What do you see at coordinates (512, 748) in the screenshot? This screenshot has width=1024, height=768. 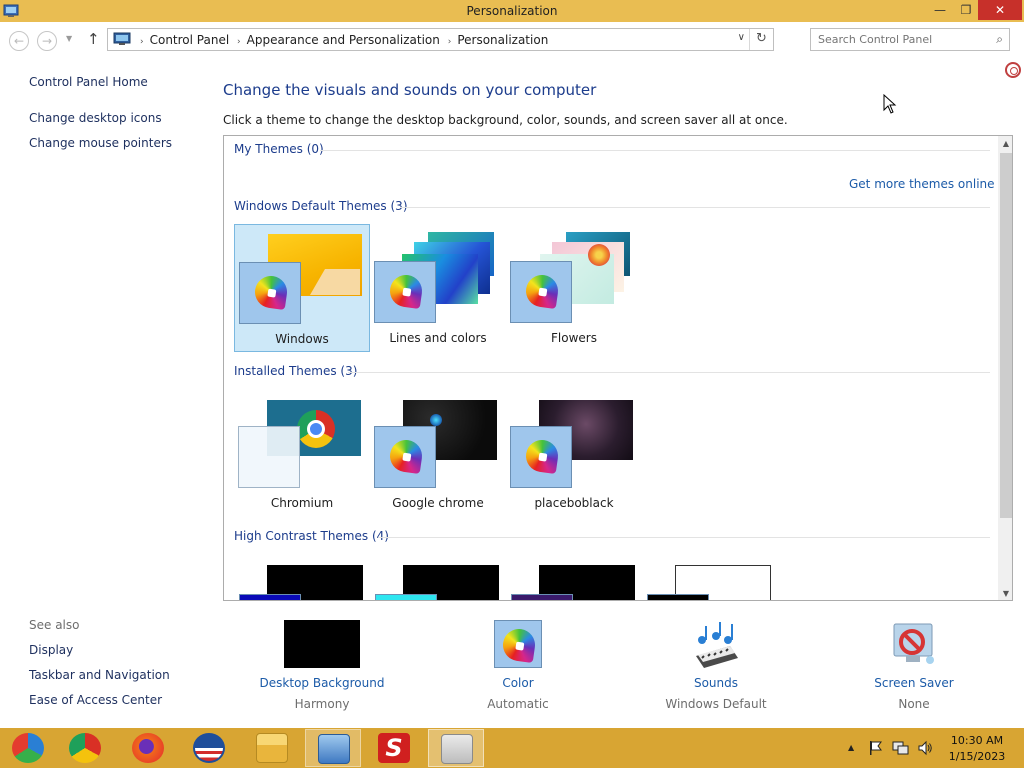 I see `taskbar: S ▲ 10:30 AM 1/15/2023` at bounding box center [512, 748].